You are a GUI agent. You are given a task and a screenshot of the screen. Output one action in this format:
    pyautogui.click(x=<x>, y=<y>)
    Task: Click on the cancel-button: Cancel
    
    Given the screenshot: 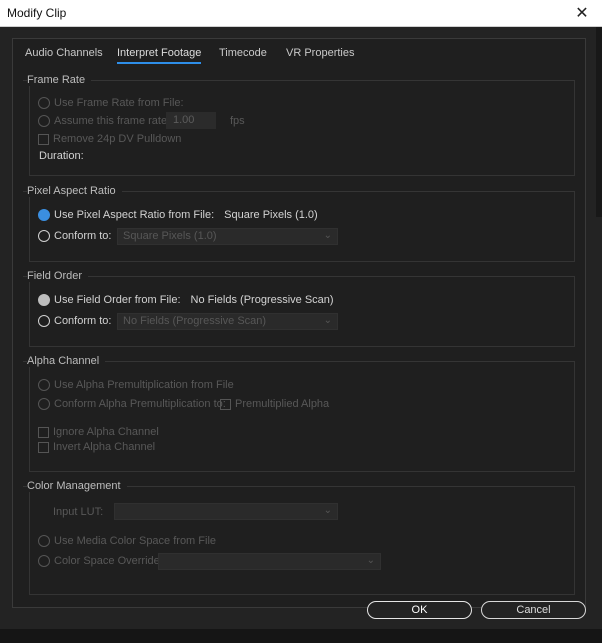 What is the action you would take?
    pyautogui.click(x=533, y=610)
    